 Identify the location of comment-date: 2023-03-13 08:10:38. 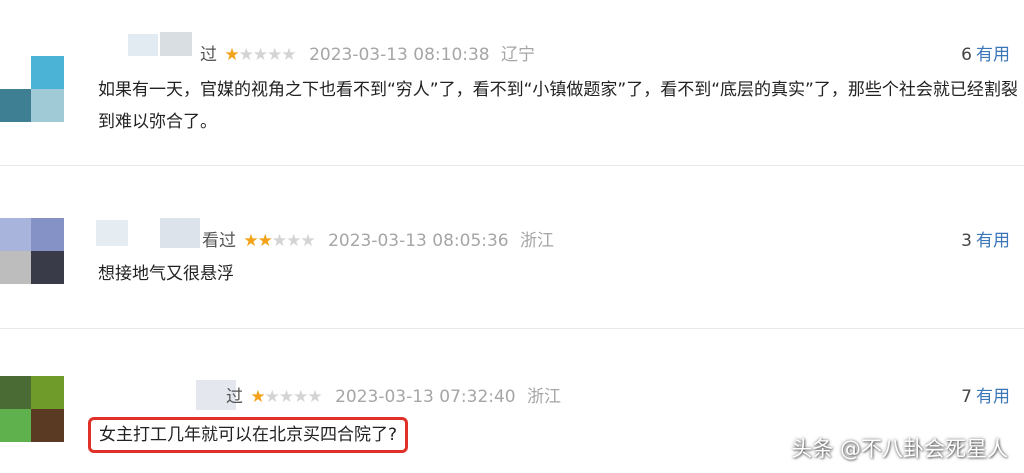
(399, 55).